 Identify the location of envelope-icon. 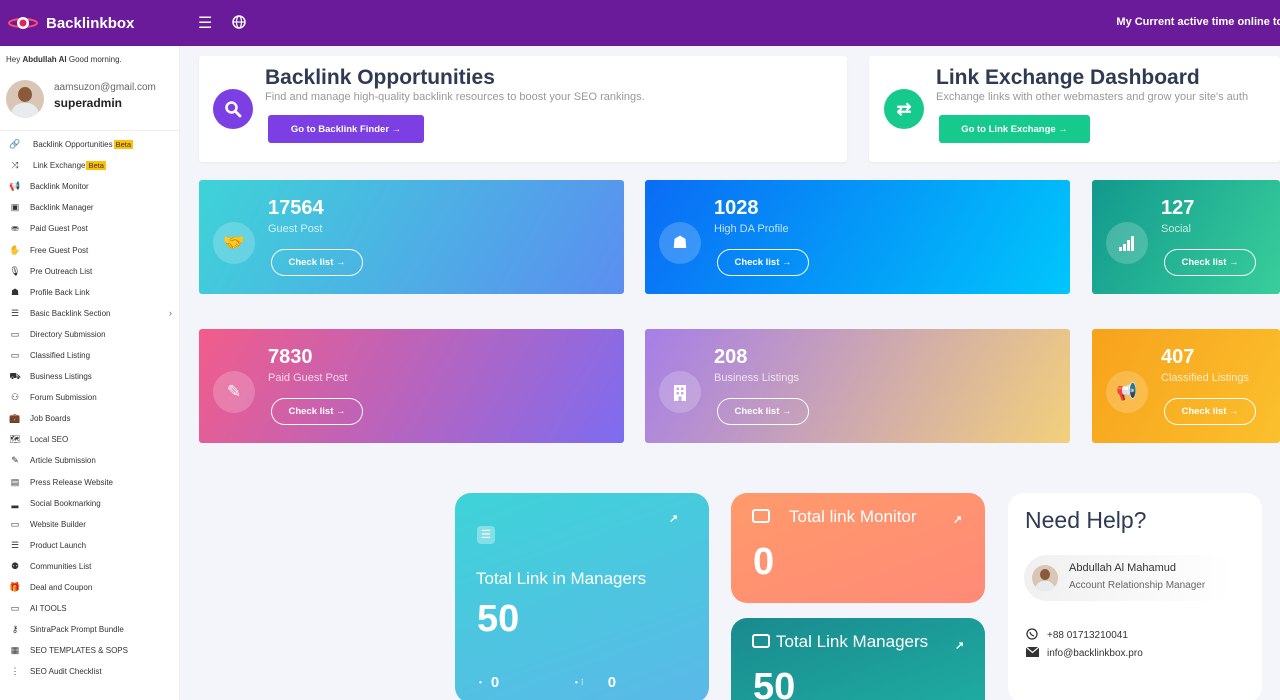
(1032, 653).